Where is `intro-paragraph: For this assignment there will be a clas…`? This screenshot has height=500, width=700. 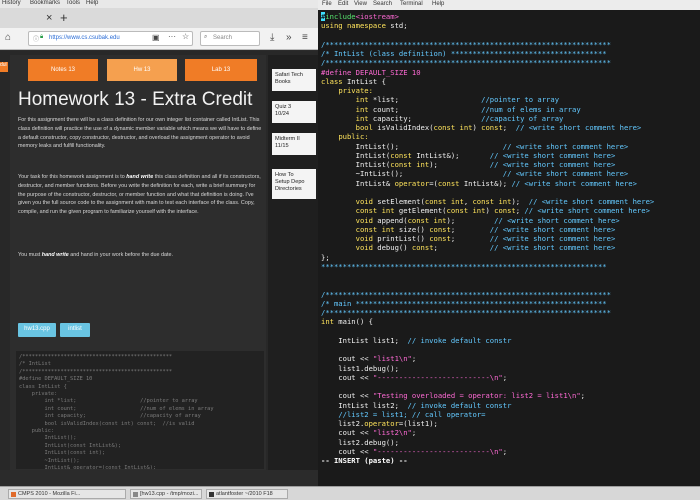 intro-paragraph: For this assignment there will be a clas… is located at coordinates (140, 133).